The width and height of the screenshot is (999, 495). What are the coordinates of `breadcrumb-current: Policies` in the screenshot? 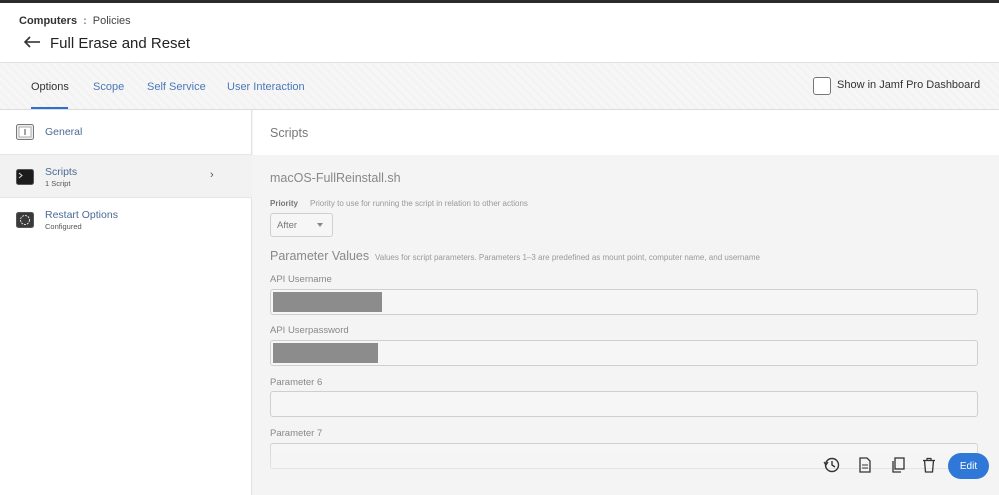 It's located at (112, 21).